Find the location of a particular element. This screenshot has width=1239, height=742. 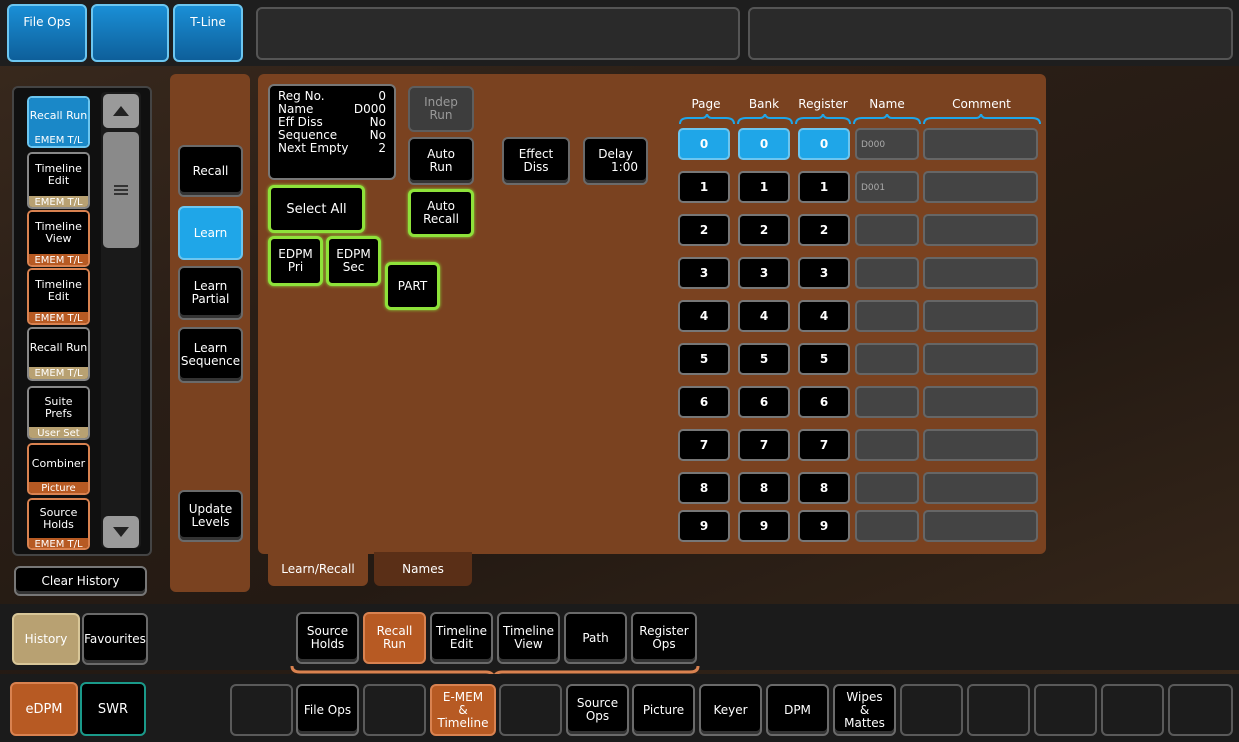

swr-mode-button: SWR is located at coordinates (113, 709).